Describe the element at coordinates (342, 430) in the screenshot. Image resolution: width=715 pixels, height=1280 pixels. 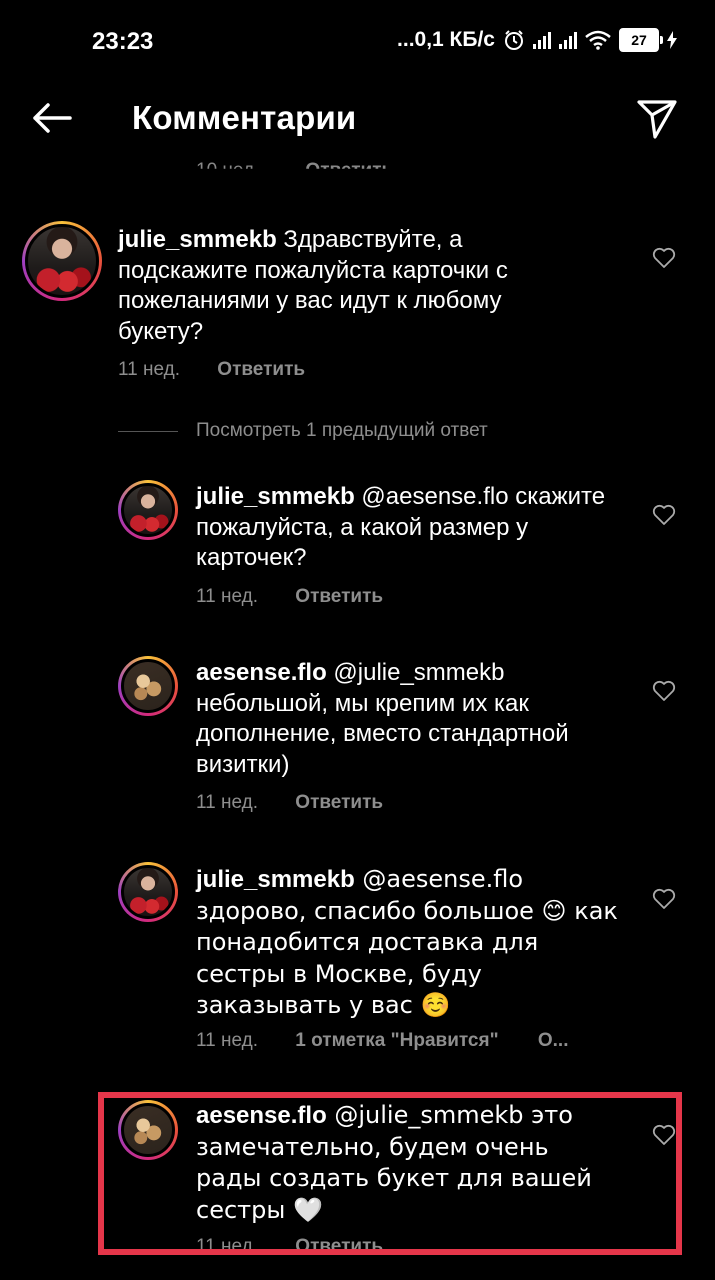
I see `view-previous-replies-label: Посмотреть 1 предыдущий ответ` at that location.